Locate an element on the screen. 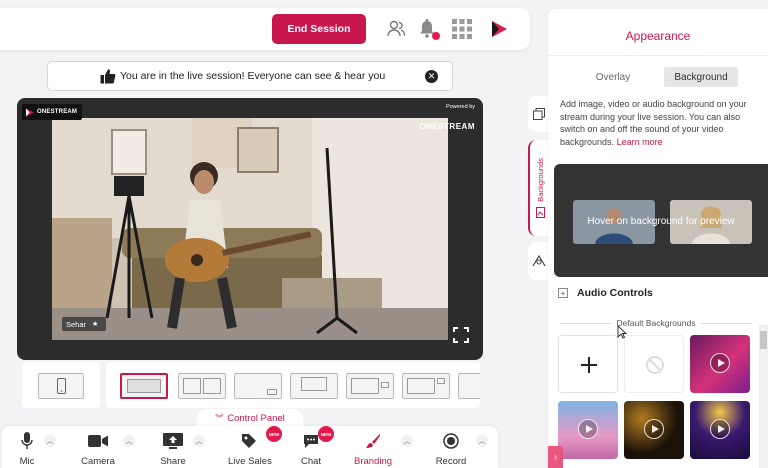 The width and height of the screenshot is (768, 468). layout-side-bar is located at coordinates (370, 386).